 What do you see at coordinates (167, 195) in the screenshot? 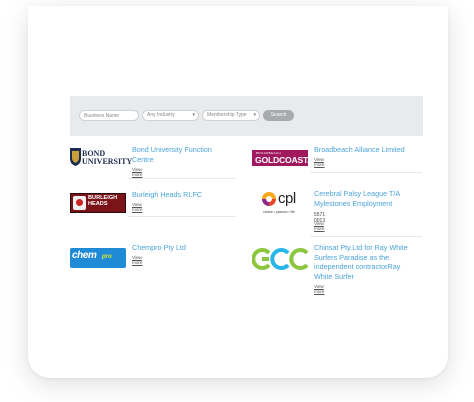
I see `listing-name-link: Burleigh Heads RLFC` at bounding box center [167, 195].